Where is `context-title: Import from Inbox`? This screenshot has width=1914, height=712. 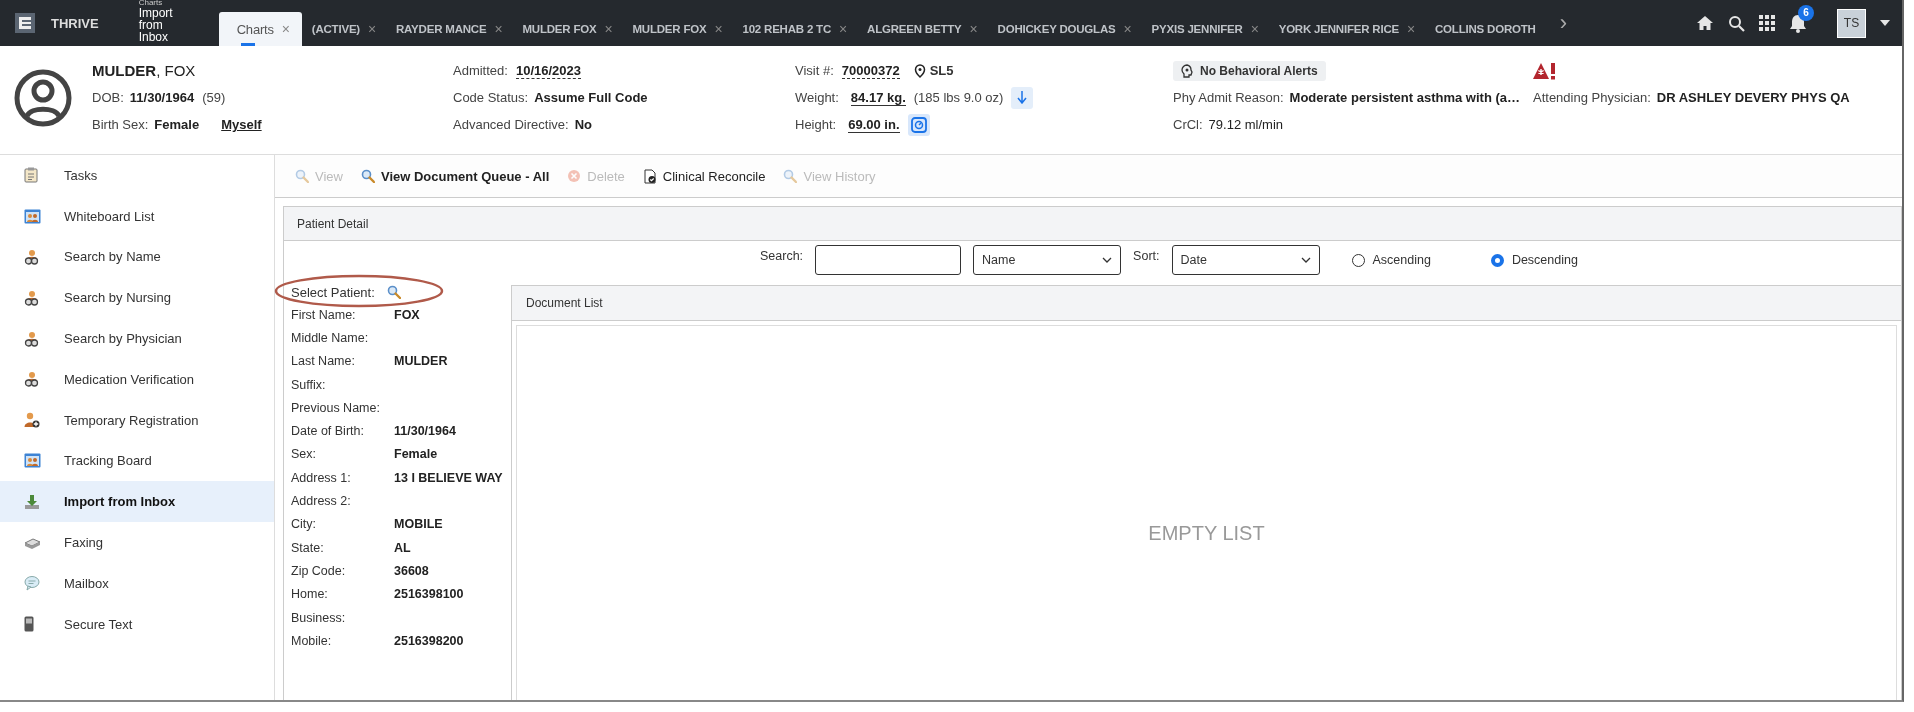
context-title: Import from Inbox is located at coordinates (156, 25).